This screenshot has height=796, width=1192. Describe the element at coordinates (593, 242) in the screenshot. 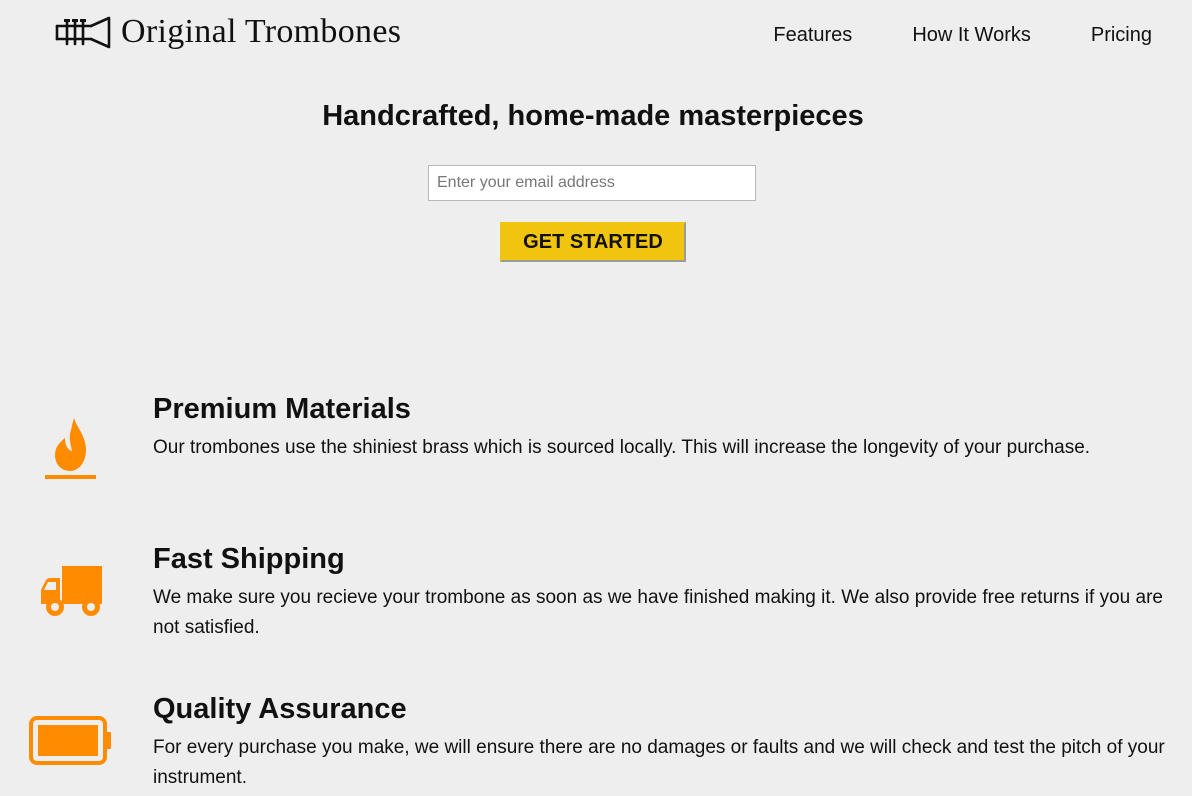

I see `get-started-button: GET STARTED` at that location.